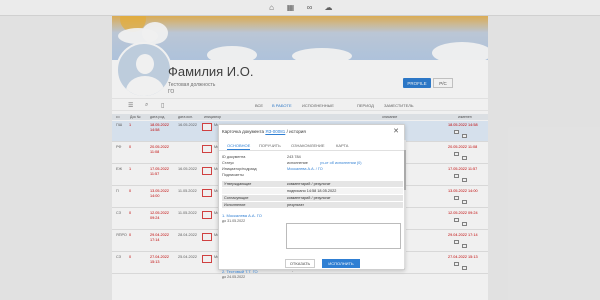 This screenshot has width=600, height=300. What do you see at coordinates (234, 277) in the screenshot?
I see `executor-2-due: до 24.05.2022` at bounding box center [234, 277].